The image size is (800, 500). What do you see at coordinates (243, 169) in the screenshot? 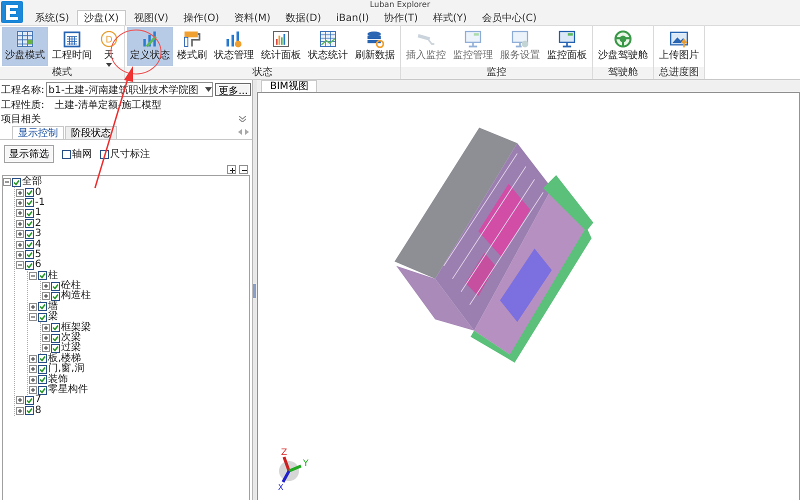
I see `collapse-all-button` at bounding box center [243, 169].